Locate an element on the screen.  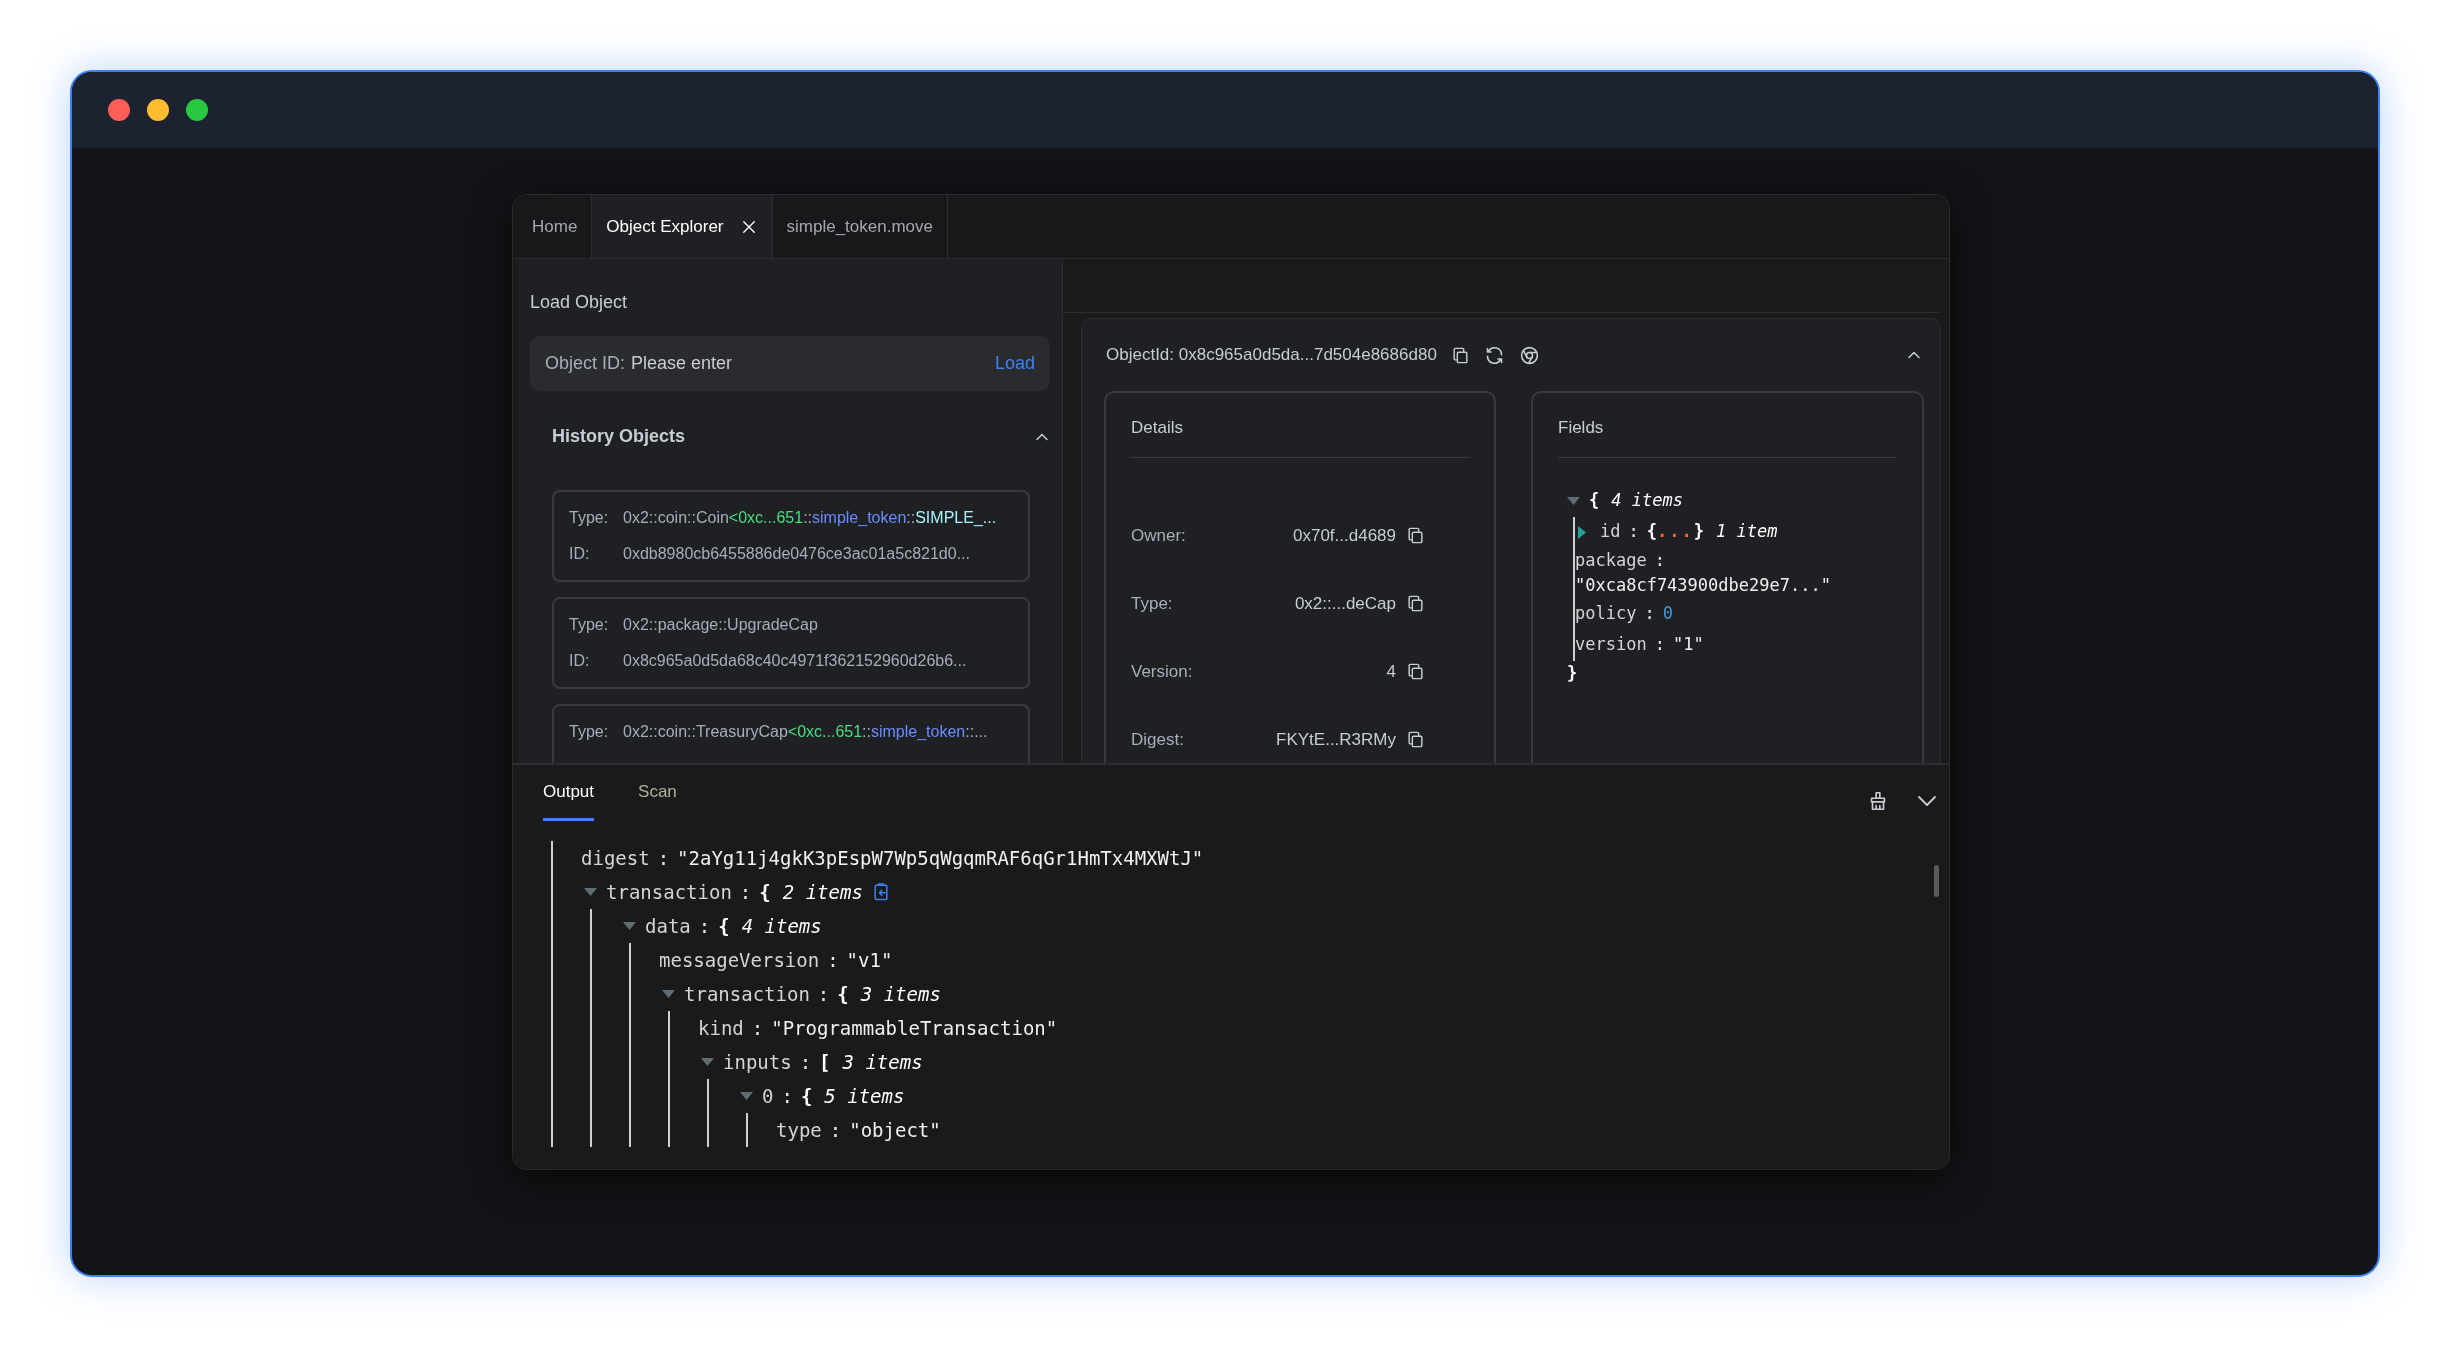
section-title: Load Object is located at coordinates (579, 302).